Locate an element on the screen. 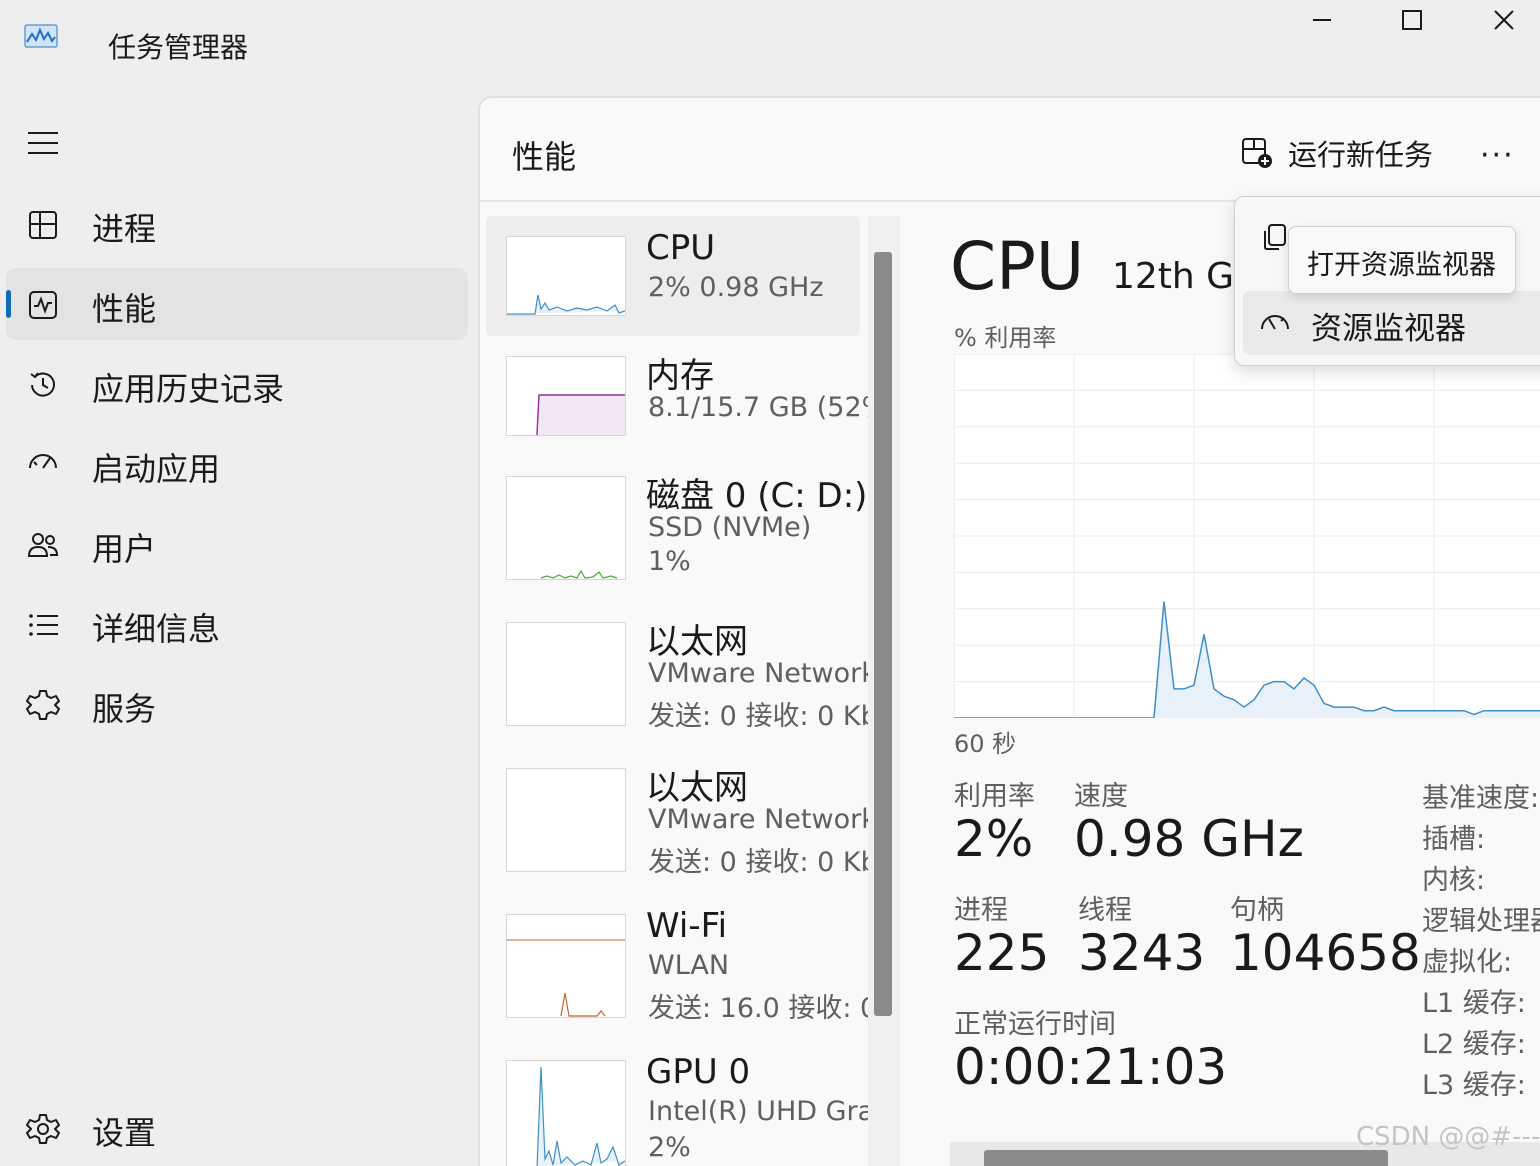 The image size is (1540, 1166). utilization-value: 2% is located at coordinates (994, 839).